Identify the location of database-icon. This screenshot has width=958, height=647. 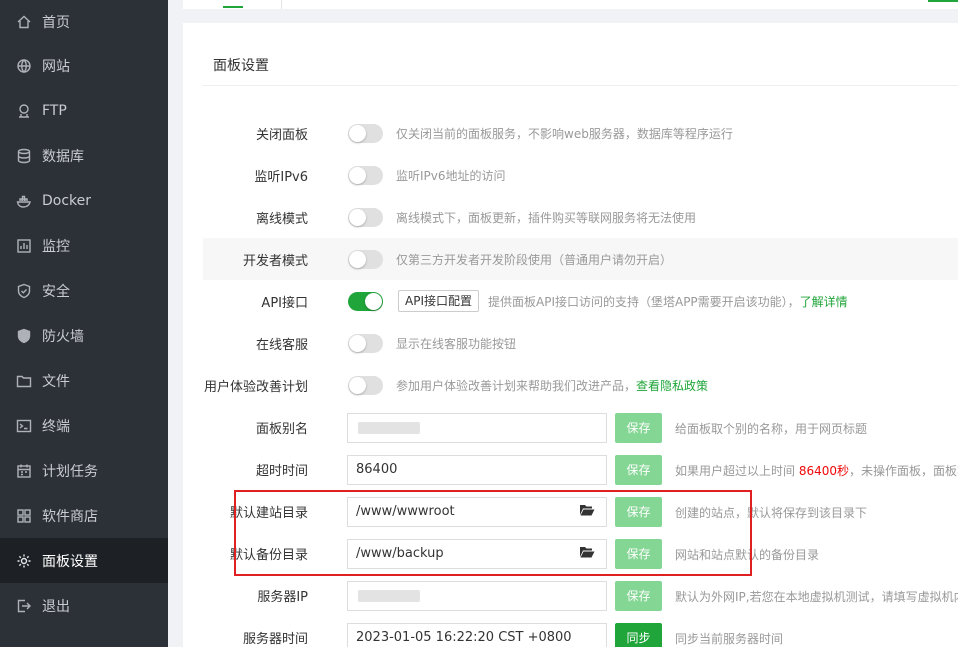
(24, 156).